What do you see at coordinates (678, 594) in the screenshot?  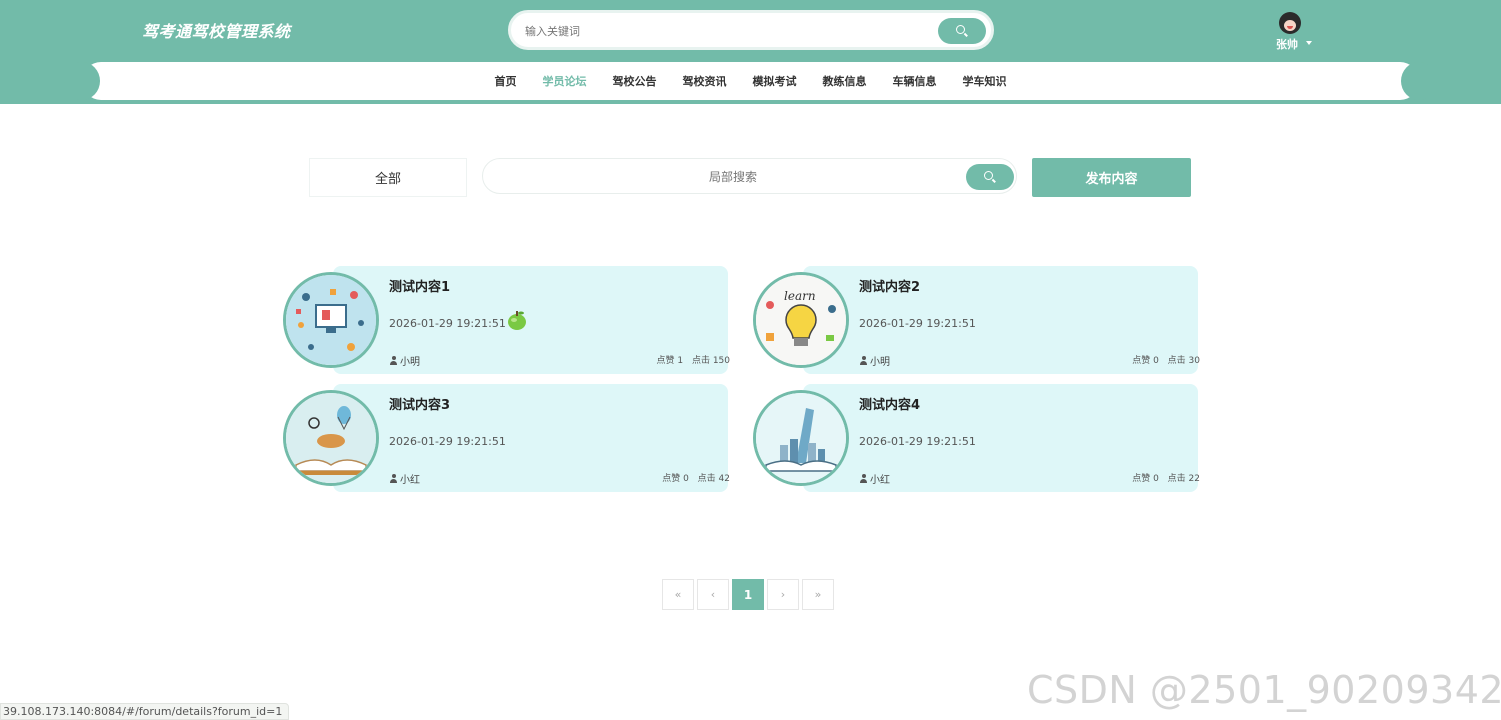 I see `first-page-button: «` at bounding box center [678, 594].